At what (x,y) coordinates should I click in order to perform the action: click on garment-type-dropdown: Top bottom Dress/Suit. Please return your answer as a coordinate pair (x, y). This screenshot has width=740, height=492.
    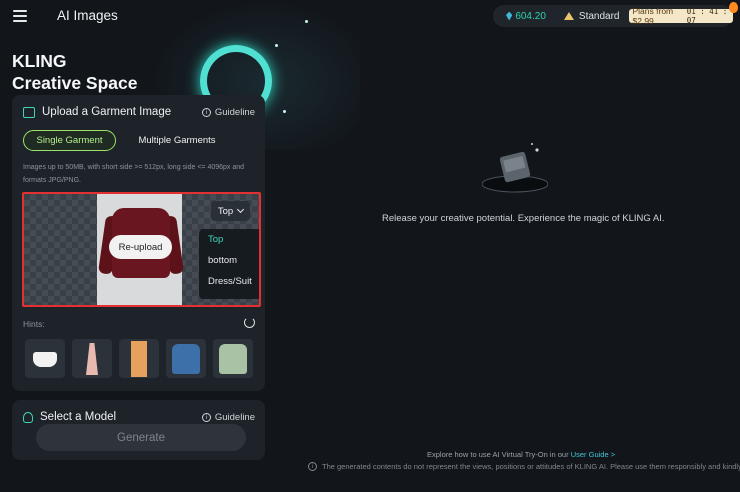
    Looking at the image, I should click on (229, 264).